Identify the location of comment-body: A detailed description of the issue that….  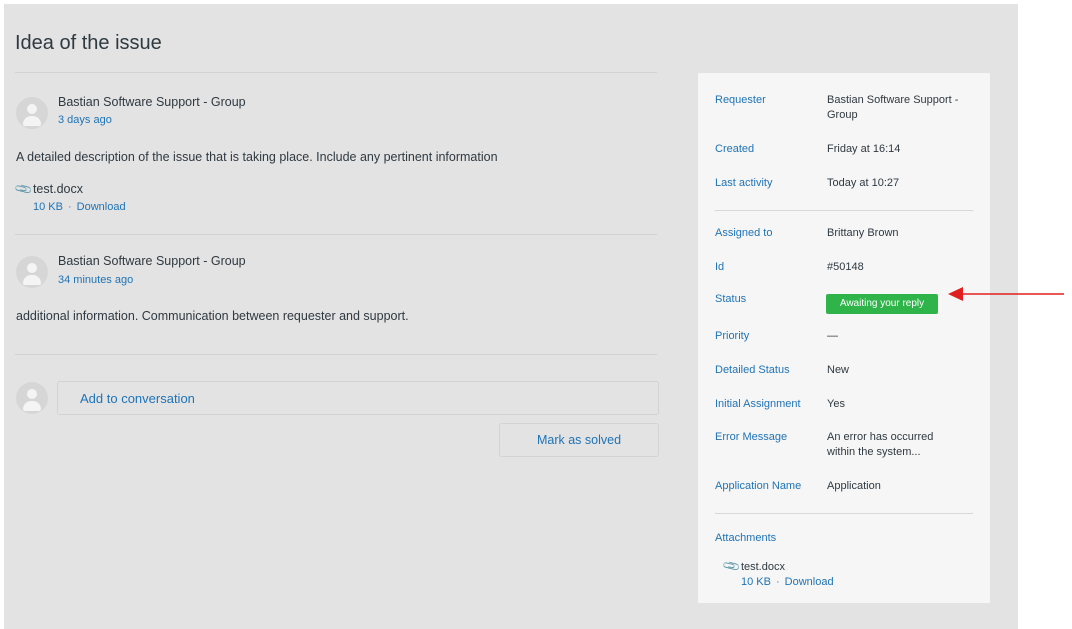
(257, 157).